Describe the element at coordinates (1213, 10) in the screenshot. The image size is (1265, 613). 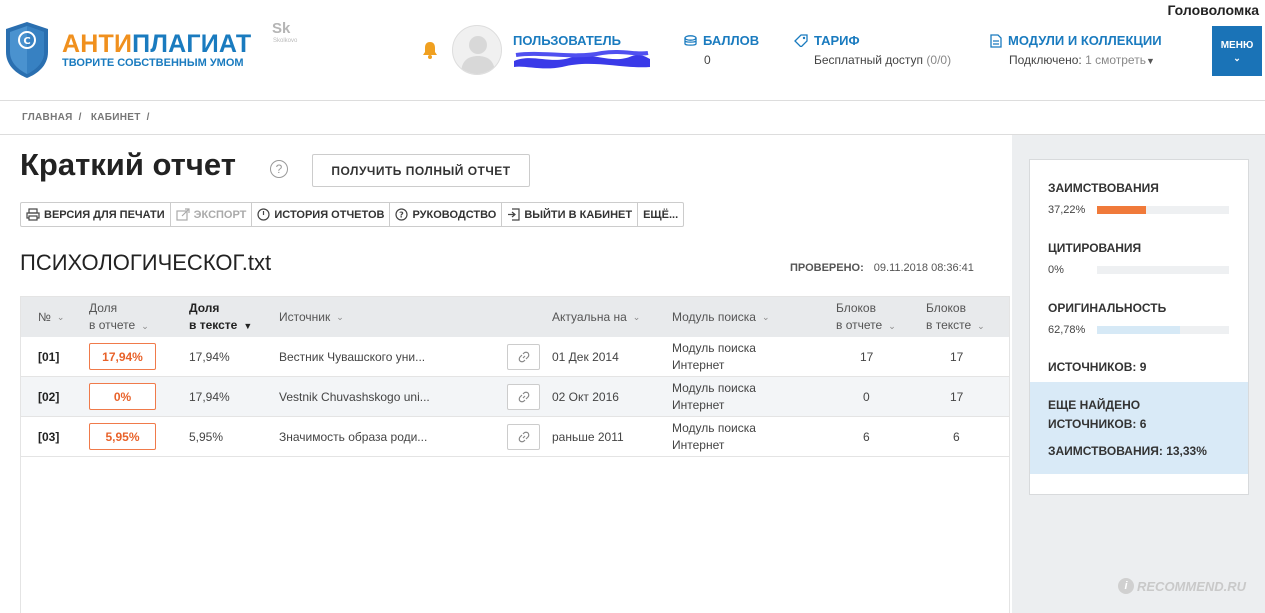
I see `corner-username: Головоломка` at that location.